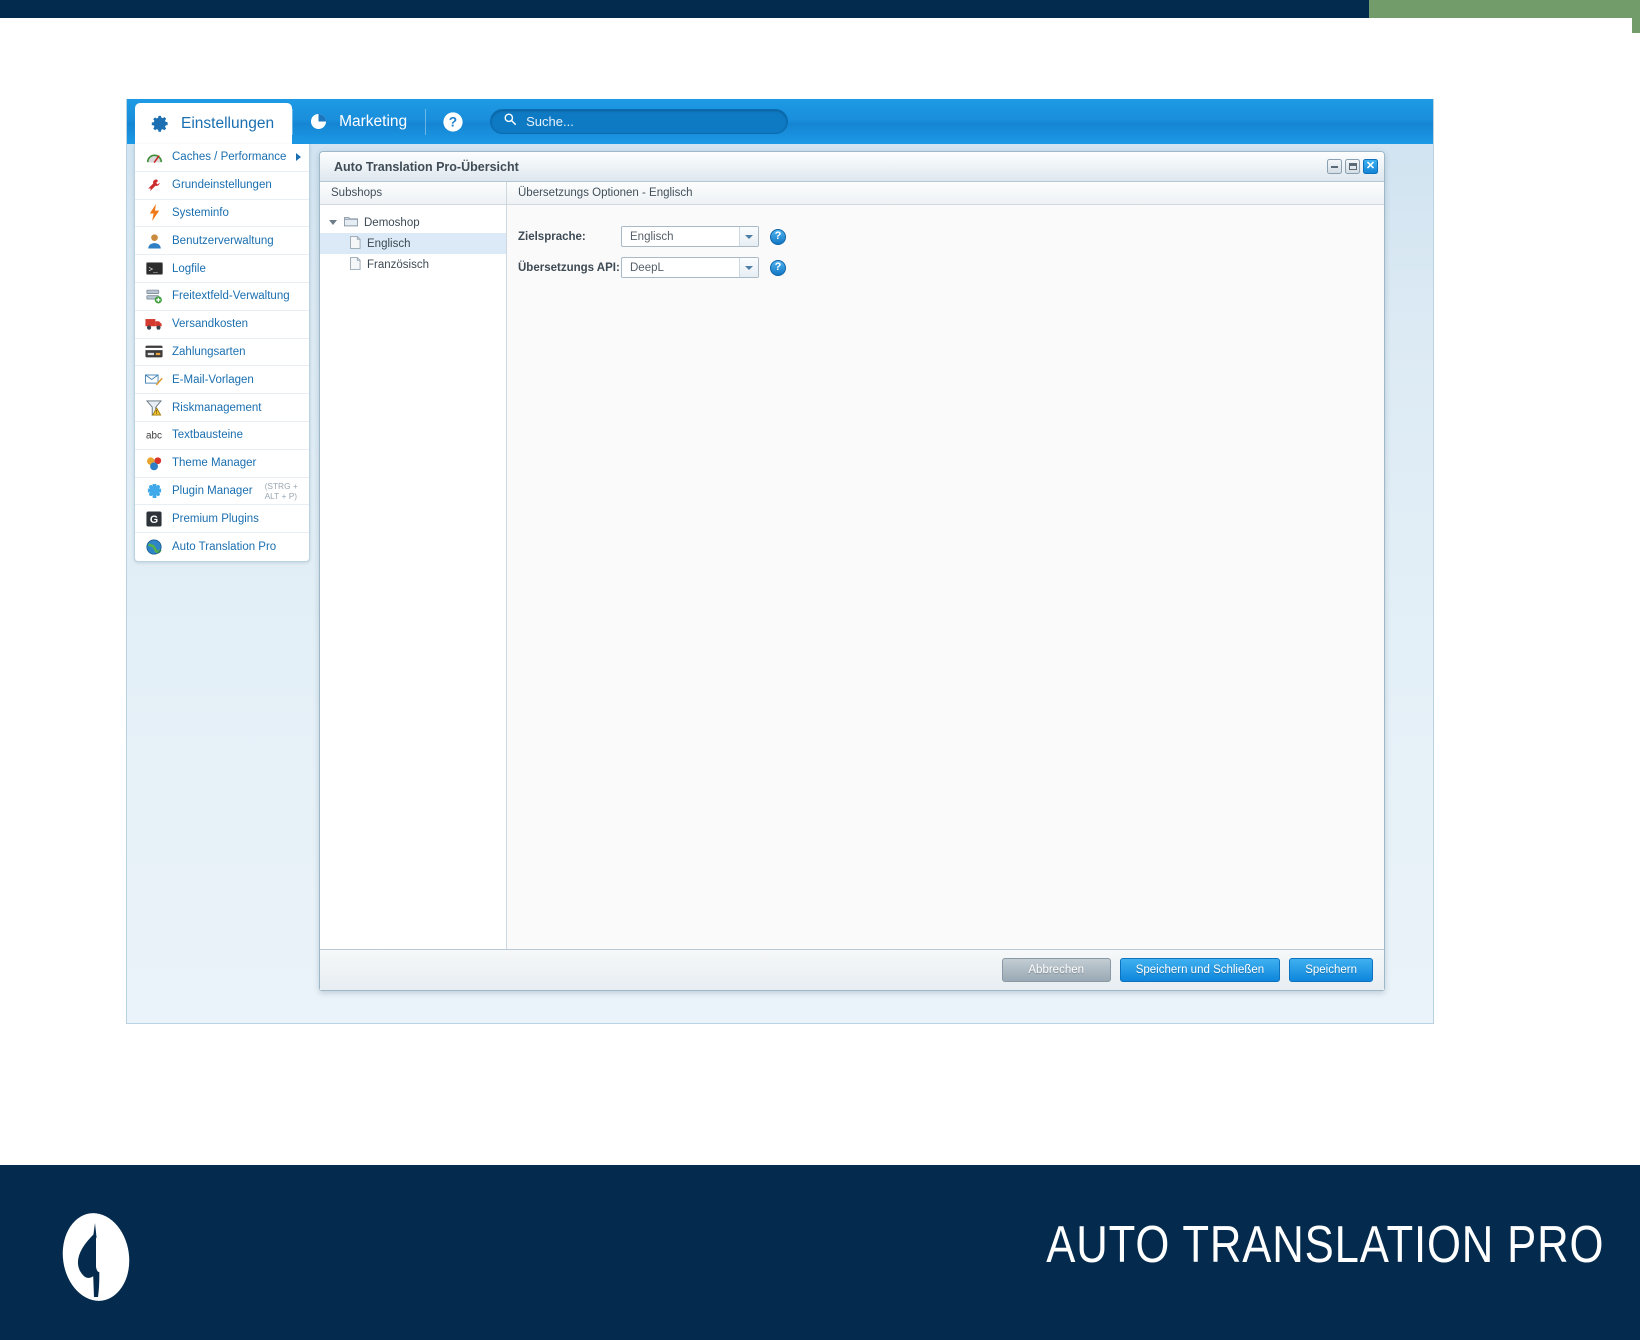  What do you see at coordinates (154, 352) in the screenshot?
I see `credit-card-icon` at bounding box center [154, 352].